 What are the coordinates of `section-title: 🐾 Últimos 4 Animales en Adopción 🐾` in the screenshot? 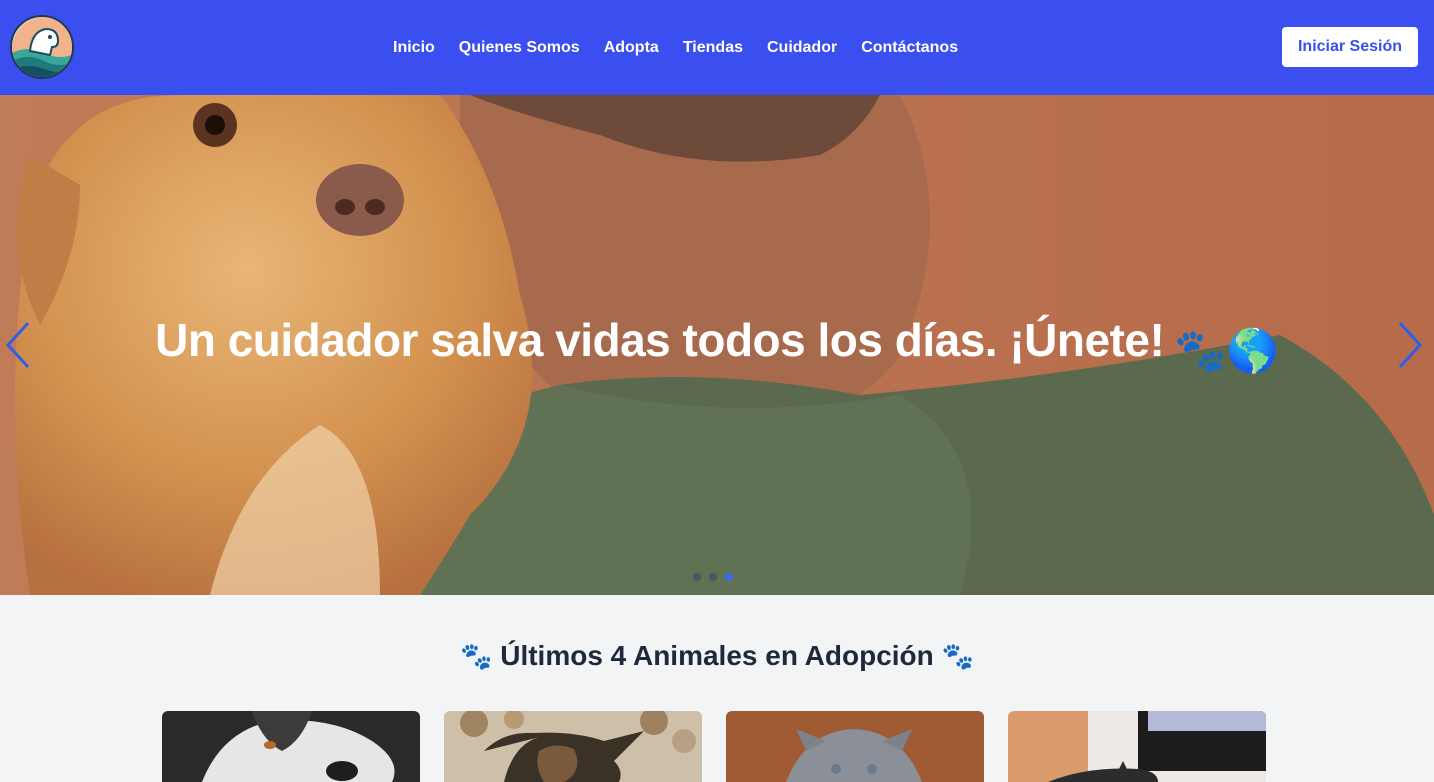 It's located at (717, 656).